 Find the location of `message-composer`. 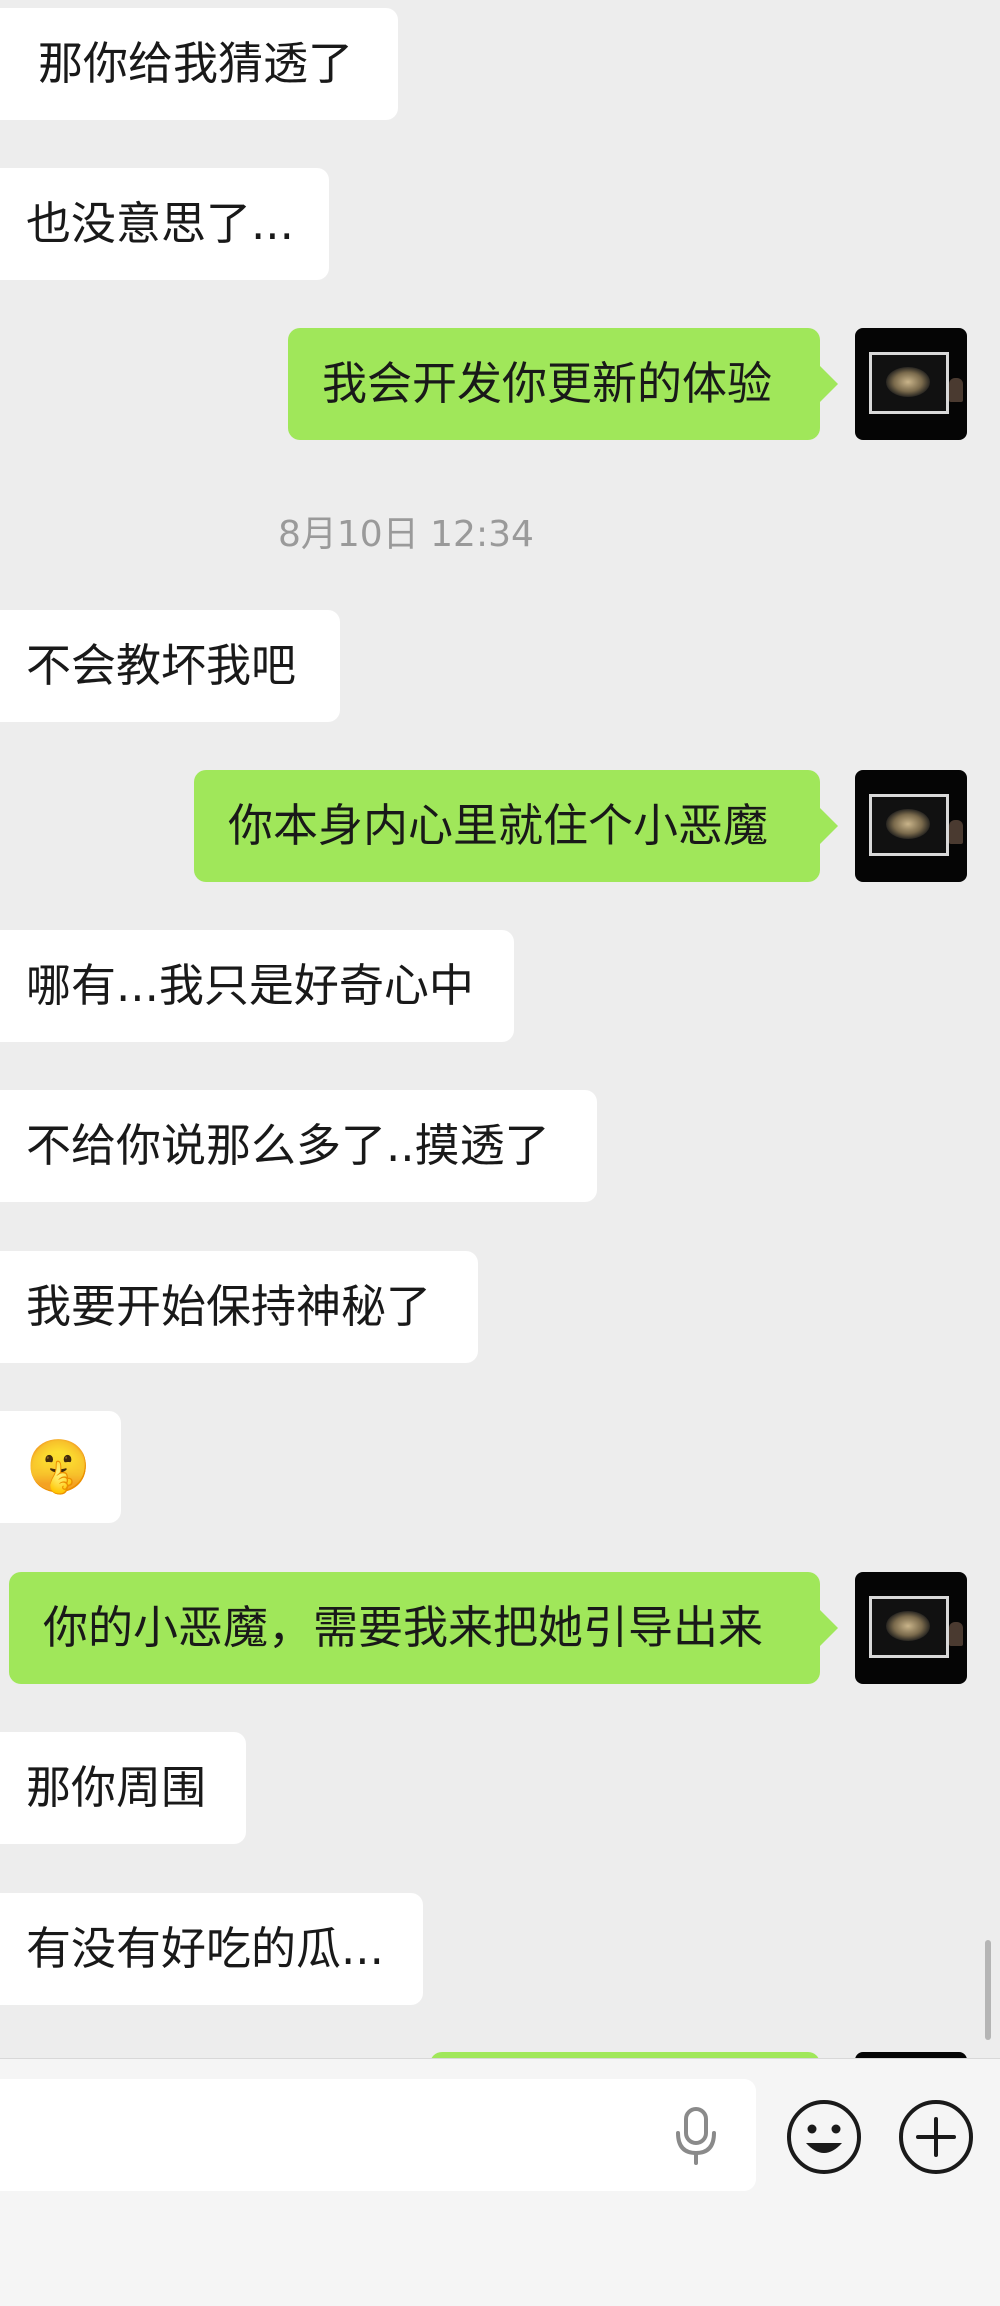

message-composer is located at coordinates (500, 2182).